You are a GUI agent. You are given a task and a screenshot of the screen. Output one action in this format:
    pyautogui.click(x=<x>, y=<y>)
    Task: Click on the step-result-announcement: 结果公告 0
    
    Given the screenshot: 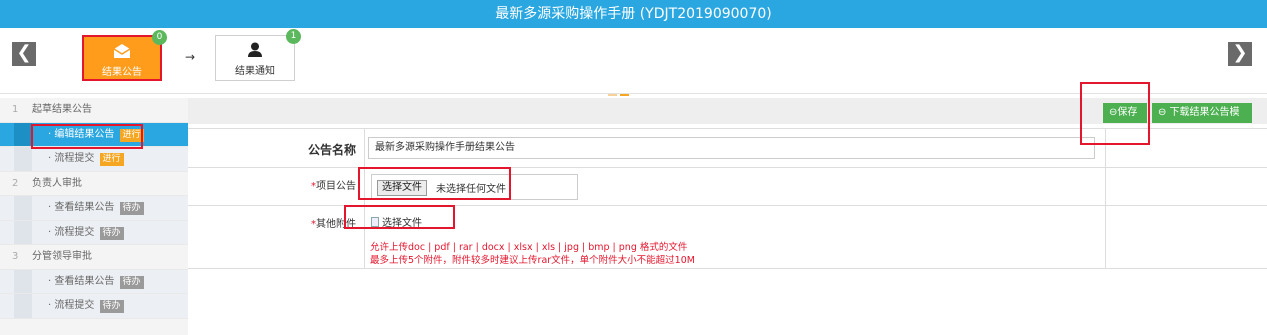 What is the action you would take?
    pyautogui.click(x=124, y=55)
    